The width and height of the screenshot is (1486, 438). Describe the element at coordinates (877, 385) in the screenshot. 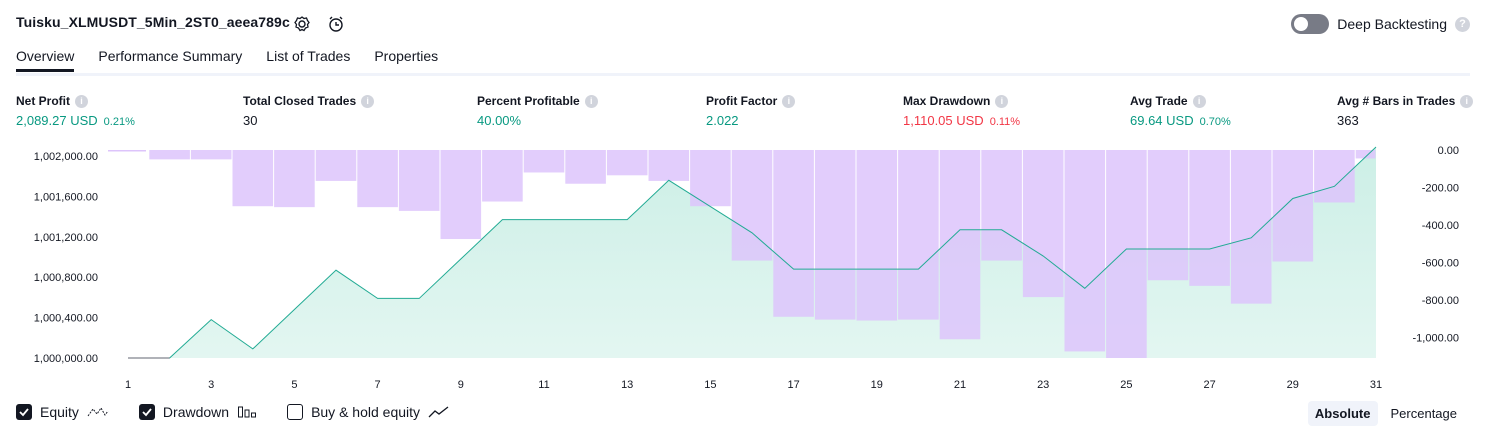

I see `x-tick-label: 19` at that location.